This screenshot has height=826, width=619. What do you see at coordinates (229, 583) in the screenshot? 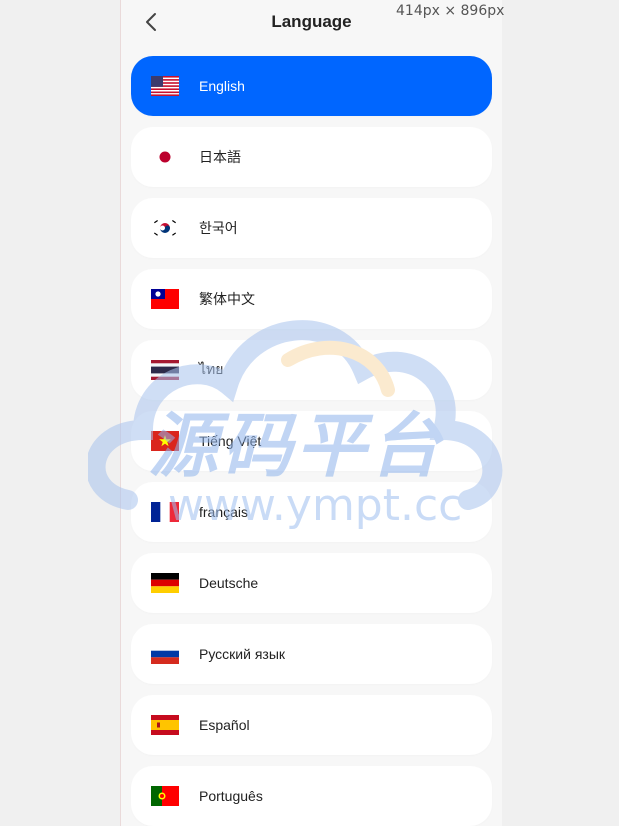
I see `language-label: Deutsche` at bounding box center [229, 583].